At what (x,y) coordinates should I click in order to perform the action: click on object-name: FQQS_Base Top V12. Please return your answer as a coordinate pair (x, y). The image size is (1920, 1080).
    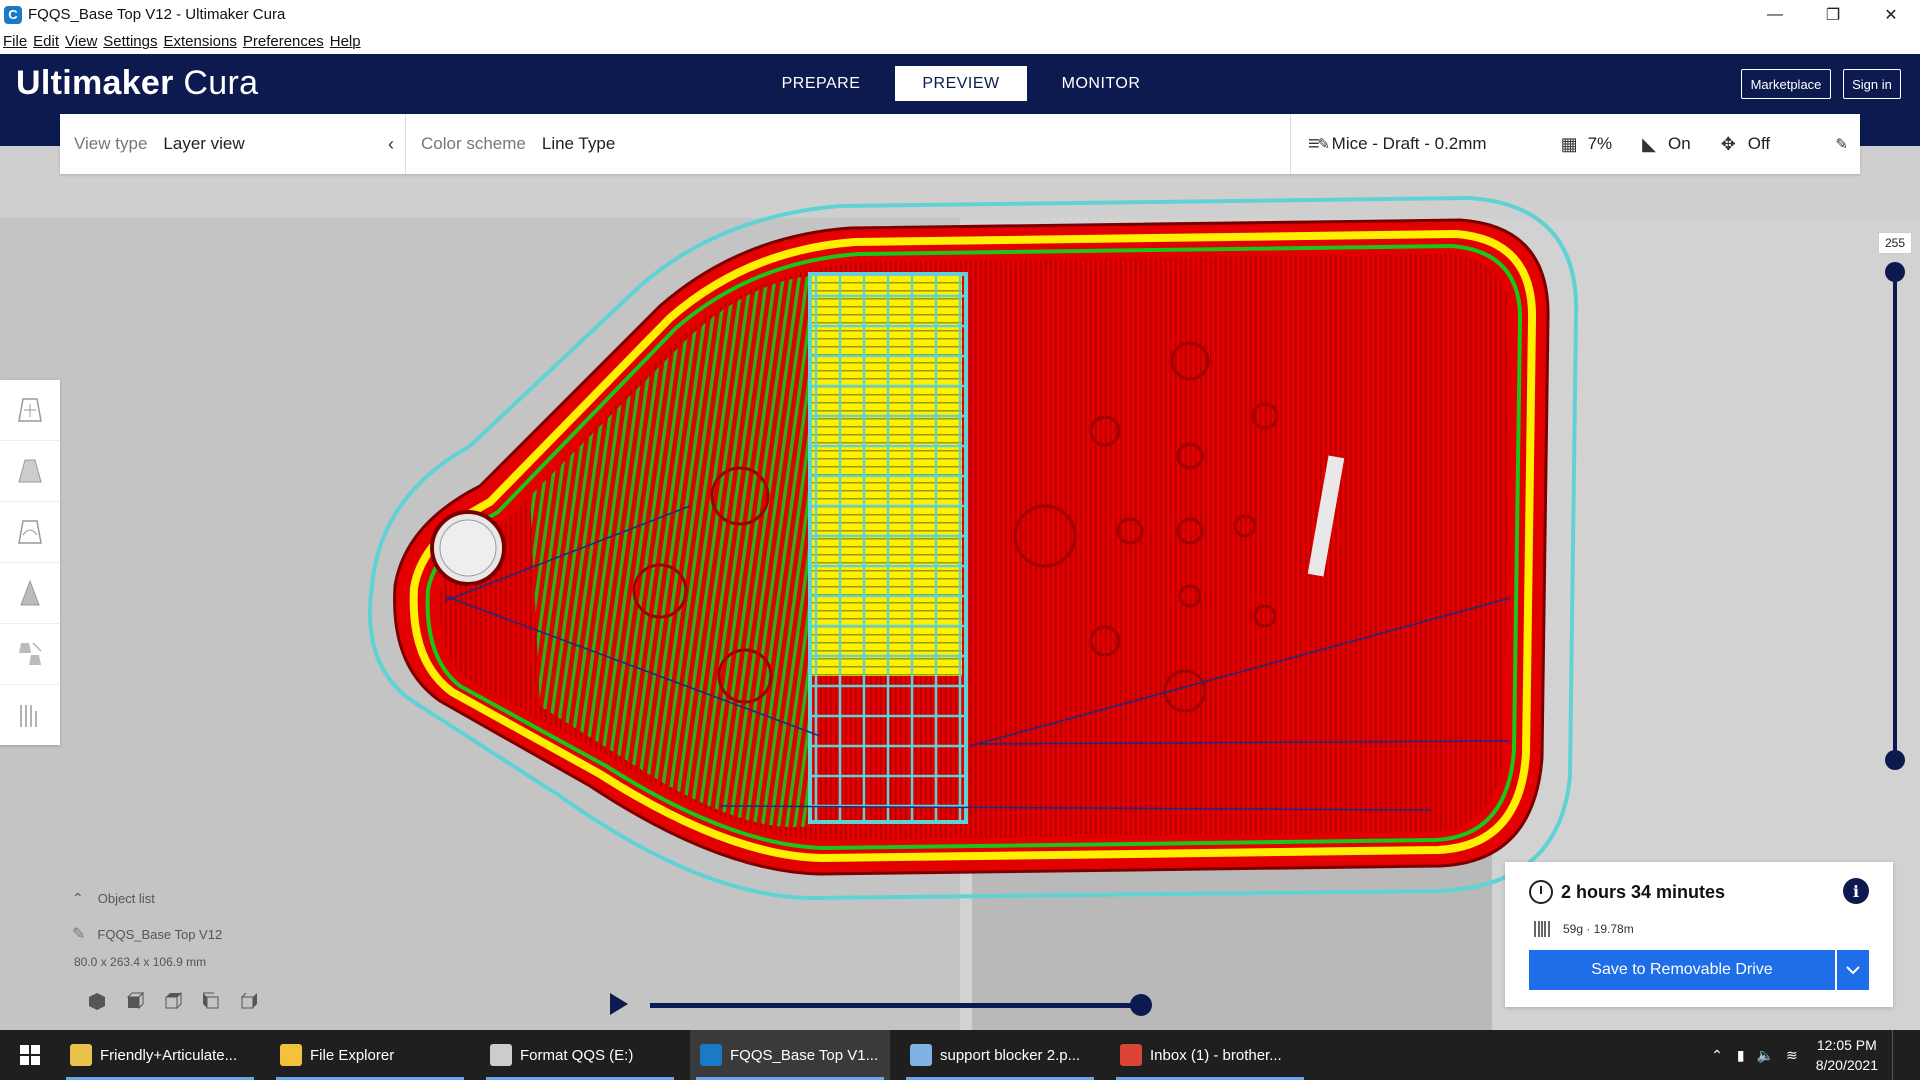
    Looking at the image, I should click on (160, 934).